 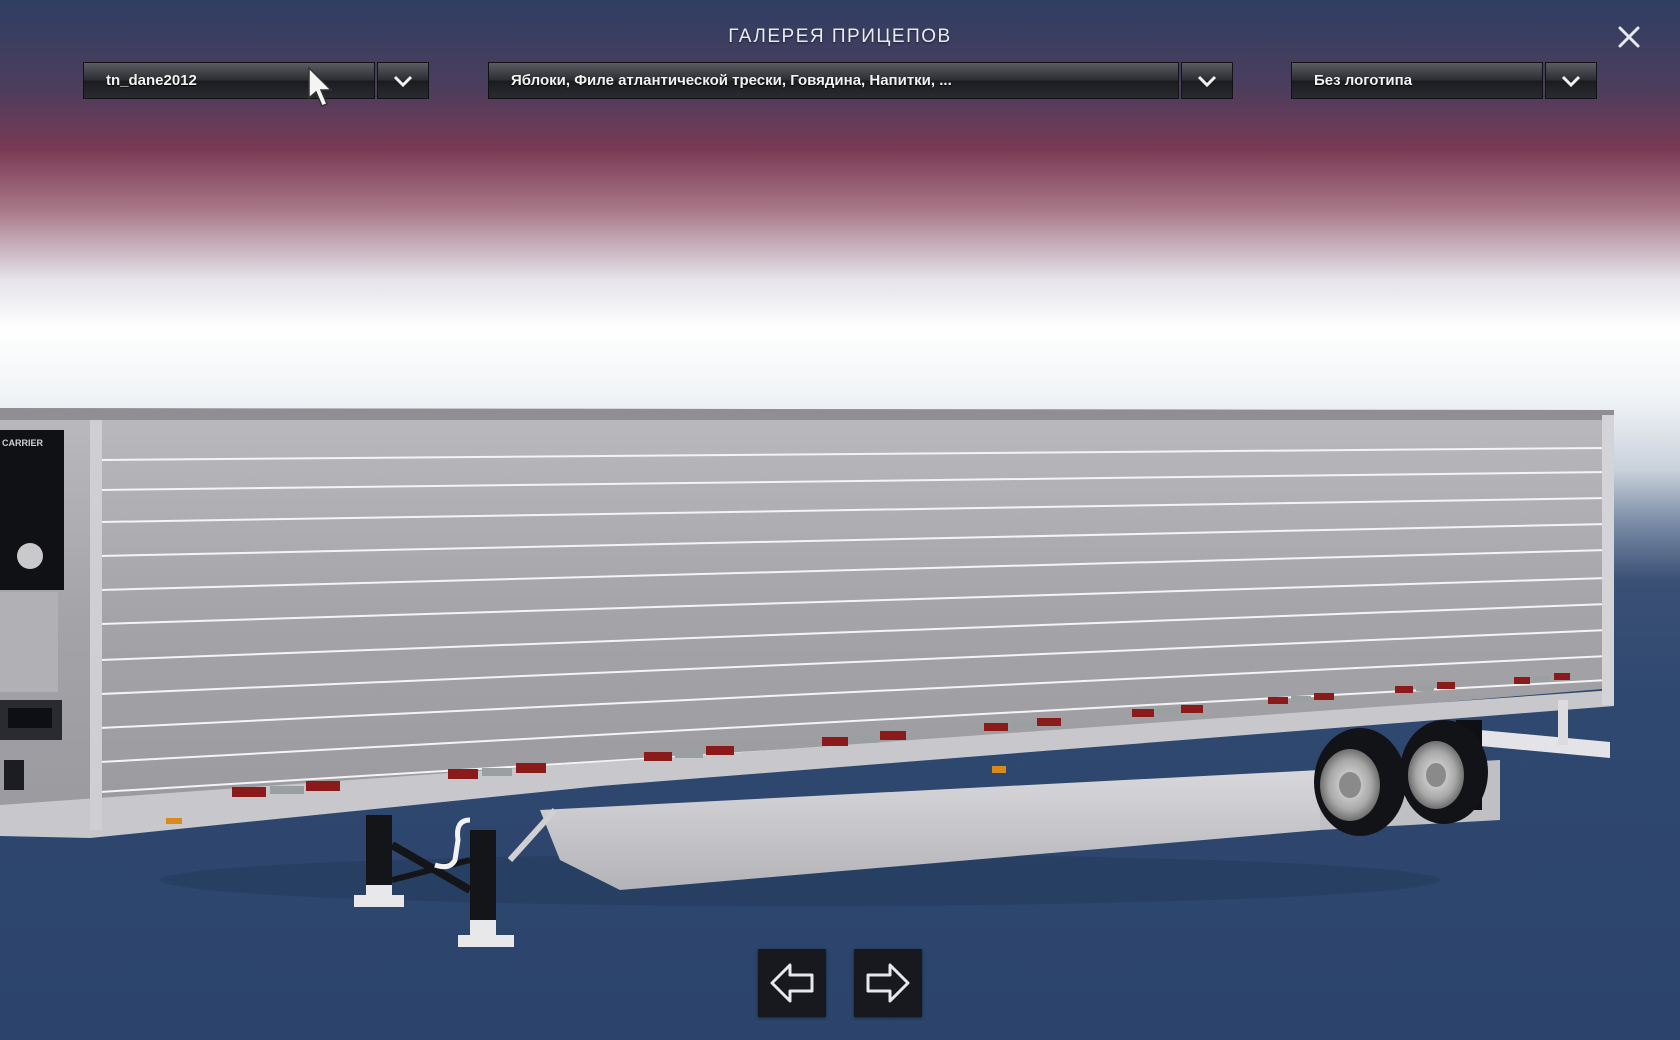 I want to click on trailer-roof, so click(x=807, y=414).